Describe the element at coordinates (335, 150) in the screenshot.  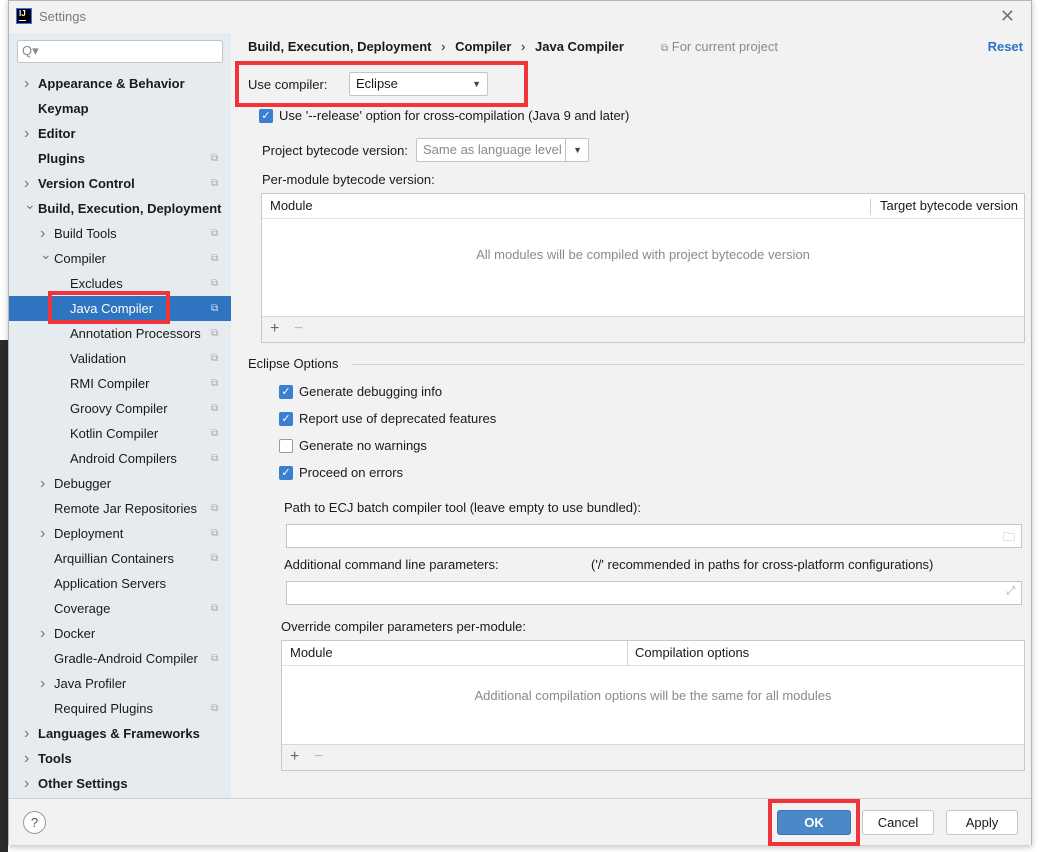
I see `bytecode-version-label: Project bytecode version:` at that location.